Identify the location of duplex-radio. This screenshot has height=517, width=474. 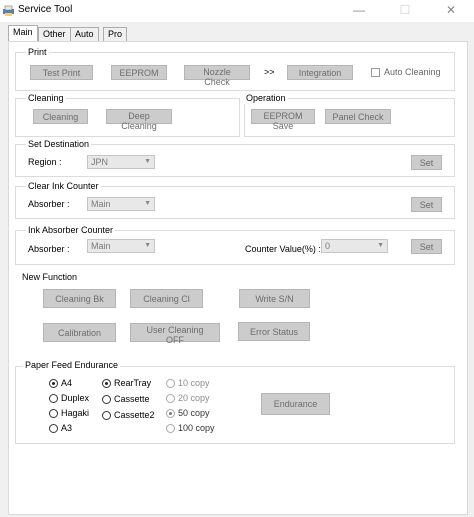
(53, 398).